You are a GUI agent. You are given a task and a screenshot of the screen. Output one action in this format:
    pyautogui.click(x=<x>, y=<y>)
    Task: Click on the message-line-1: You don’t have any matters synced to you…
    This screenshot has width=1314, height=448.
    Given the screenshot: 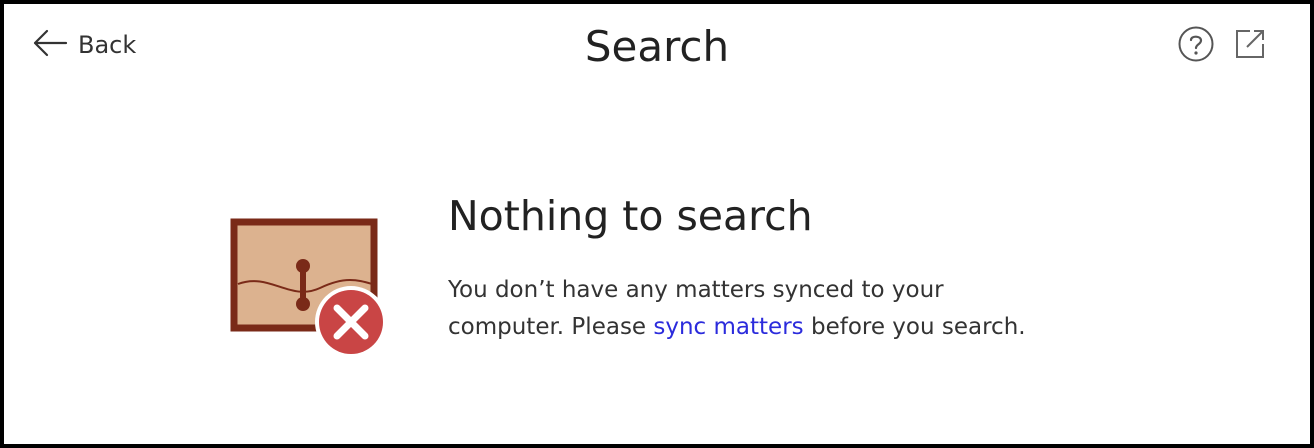 What is the action you would take?
    pyautogui.click(x=696, y=290)
    